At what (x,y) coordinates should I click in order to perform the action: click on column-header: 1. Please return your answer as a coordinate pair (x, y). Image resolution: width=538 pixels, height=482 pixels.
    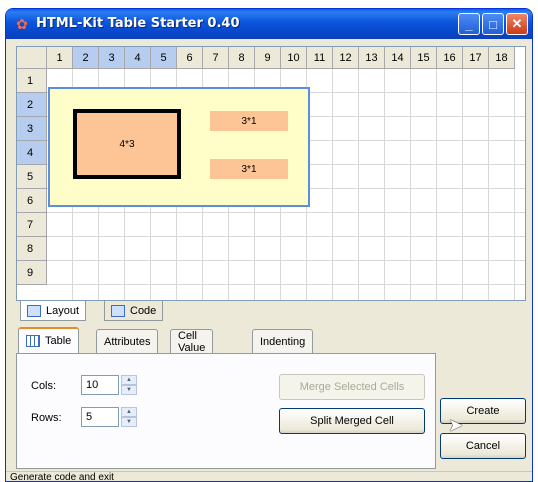
    Looking at the image, I should click on (60, 58).